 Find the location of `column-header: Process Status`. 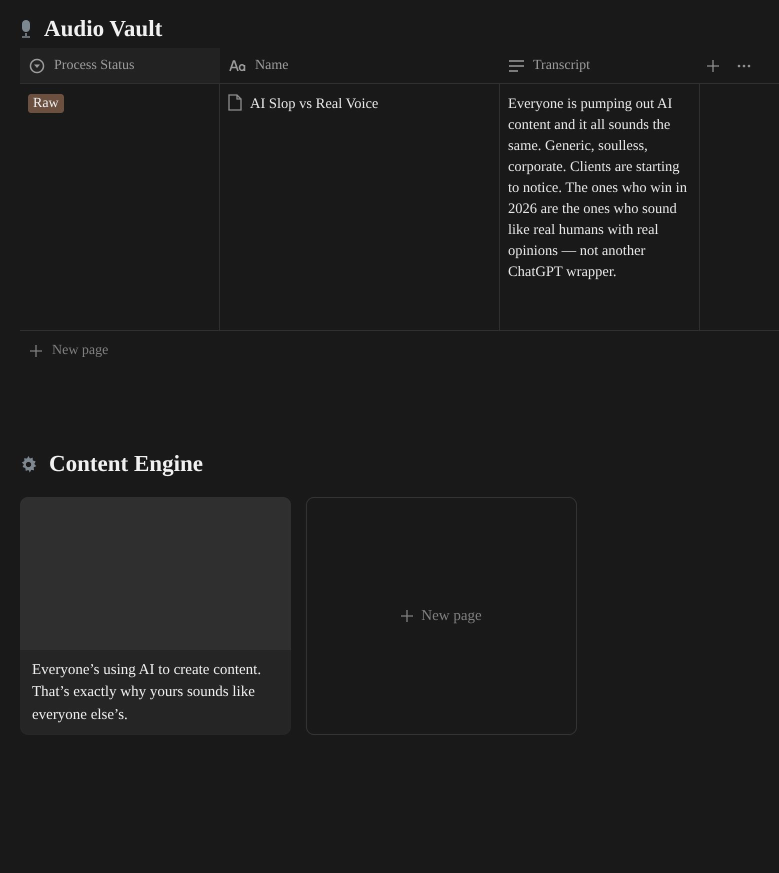

column-header: Process Status is located at coordinates (120, 65).